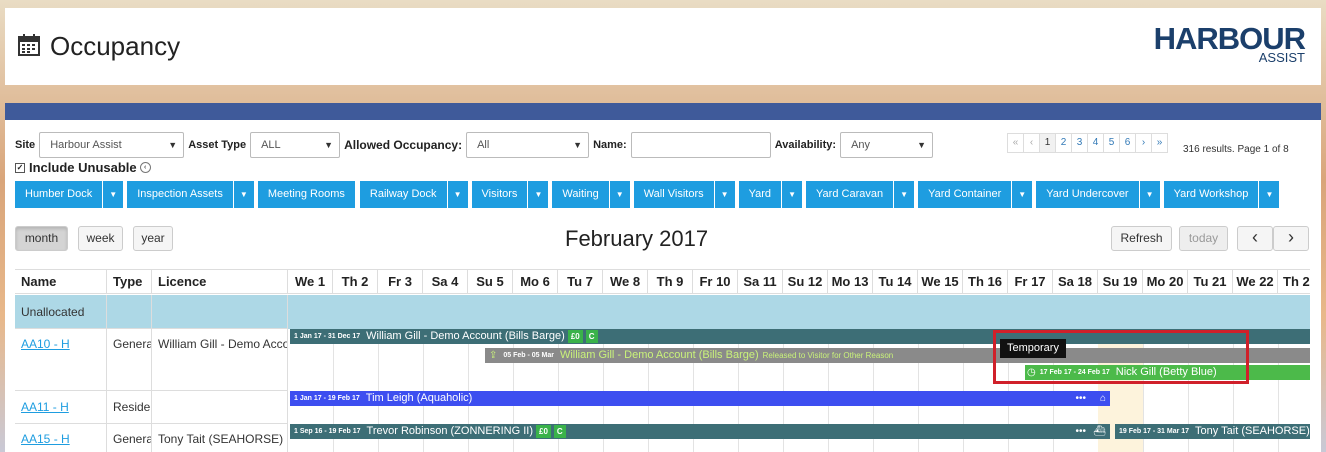 Image resolution: width=1326 pixels, height=452 pixels. What do you see at coordinates (217, 145) in the screenshot?
I see `asset-type-label: Asset Type` at bounding box center [217, 145].